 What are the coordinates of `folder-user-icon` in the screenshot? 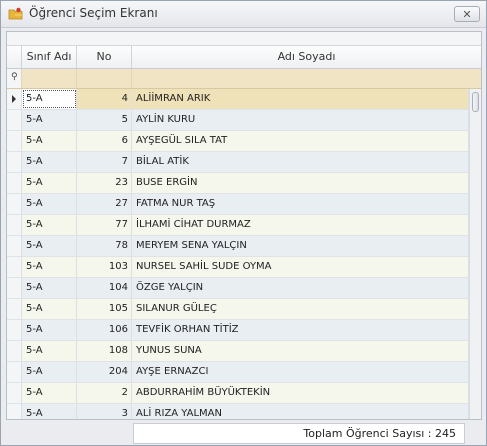 It's located at (15, 13).